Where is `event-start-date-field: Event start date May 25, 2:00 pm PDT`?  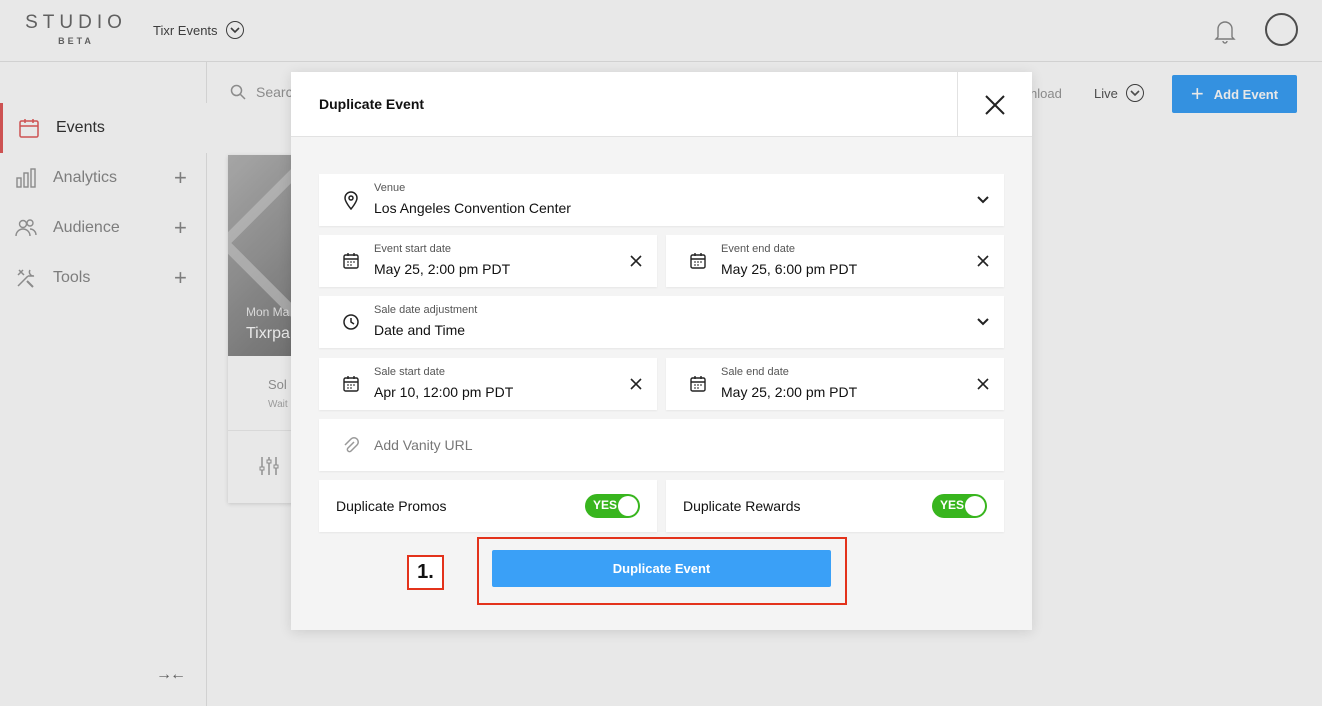 event-start-date-field: Event start date May 25, 2:00 pm PDT is located at coordinates (488, 261).